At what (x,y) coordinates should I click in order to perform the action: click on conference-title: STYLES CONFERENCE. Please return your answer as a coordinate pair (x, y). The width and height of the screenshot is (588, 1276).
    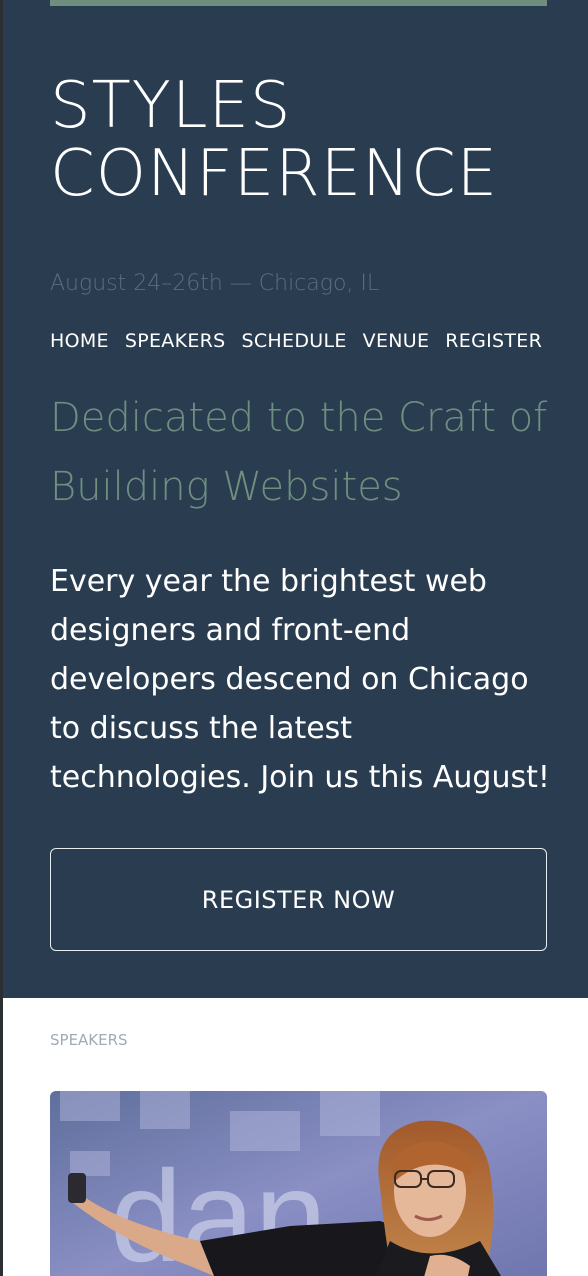
    Looking at the image, I should click on (274, 140).